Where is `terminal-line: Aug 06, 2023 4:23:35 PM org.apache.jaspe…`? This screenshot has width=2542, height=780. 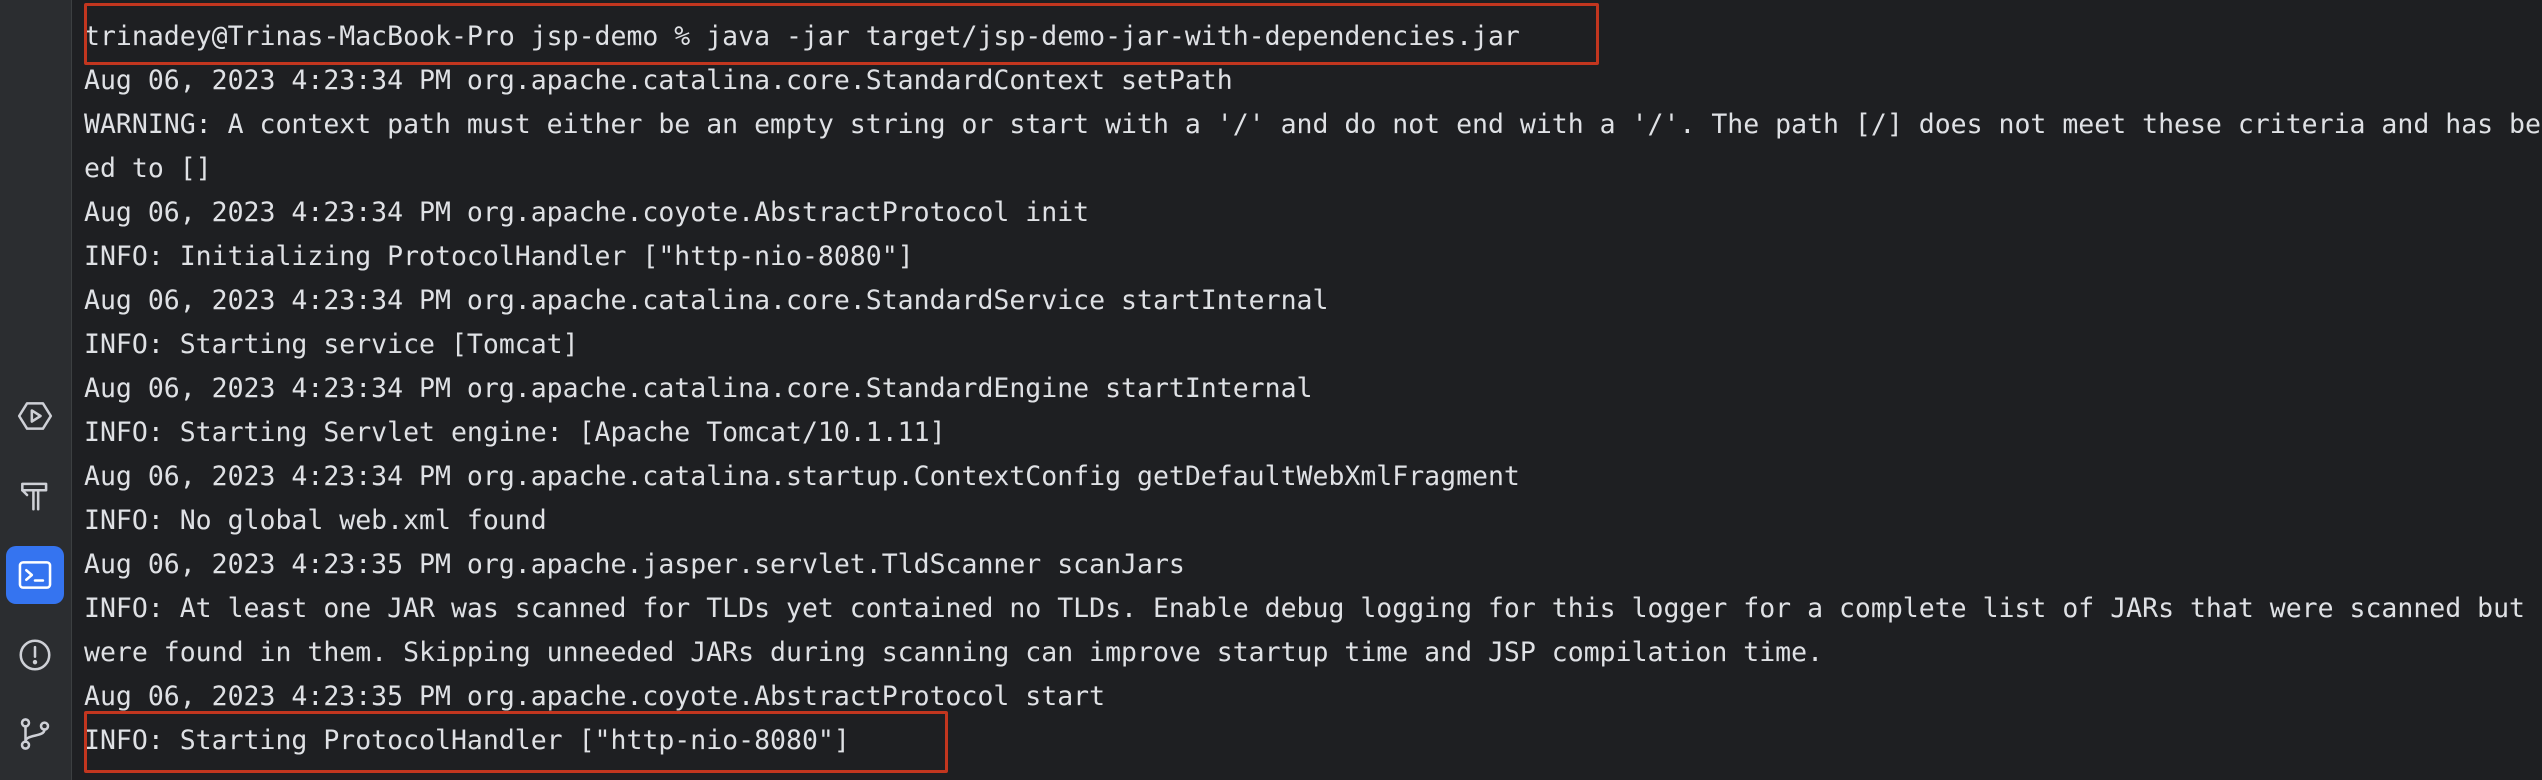
terminal-line: Aug 06, 2023 4:23:35 PM org.apache.jaspe… is located at coordinates (634, 564).